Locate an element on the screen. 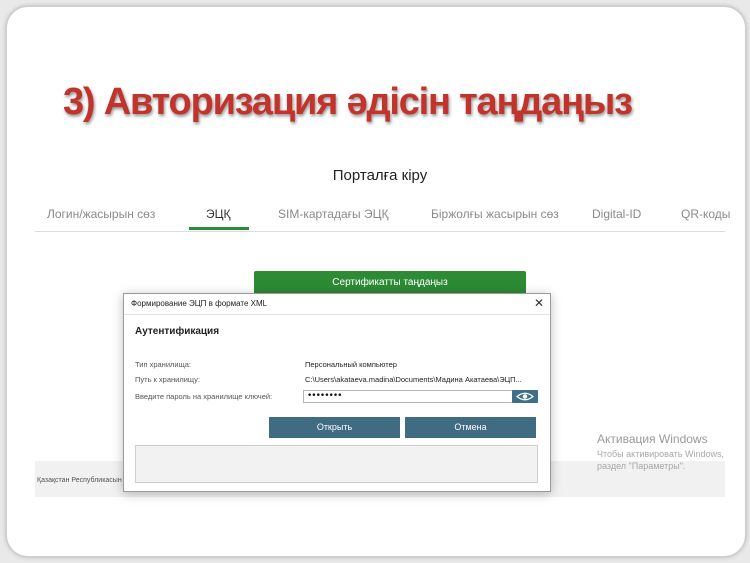 Image resolution: width=750 pixels, height=563 pixels. storage-type-label: Тип хранилища: is located at coordinates (163, 364).